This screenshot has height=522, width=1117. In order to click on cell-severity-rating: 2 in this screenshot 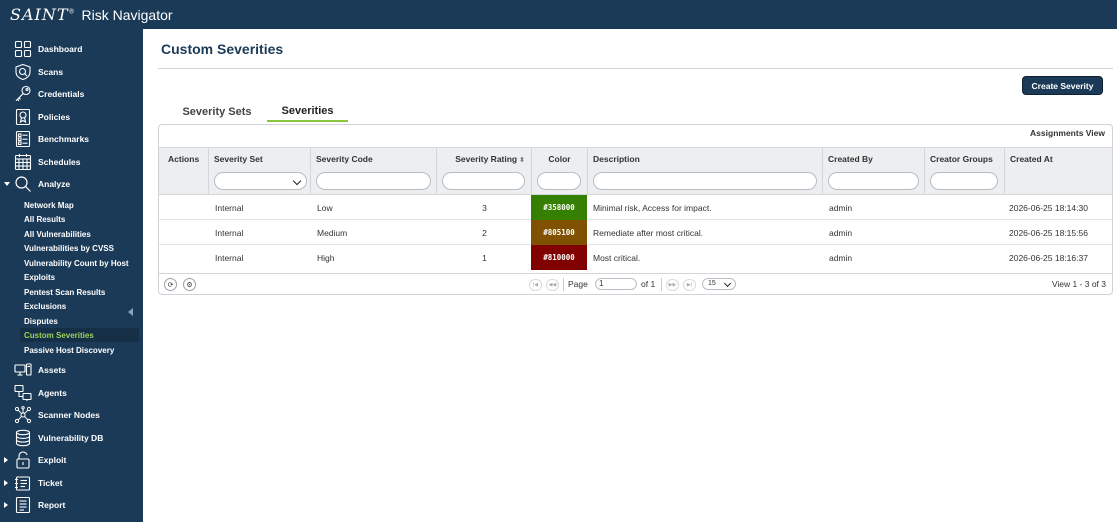, I will do `click(484, 232)`.